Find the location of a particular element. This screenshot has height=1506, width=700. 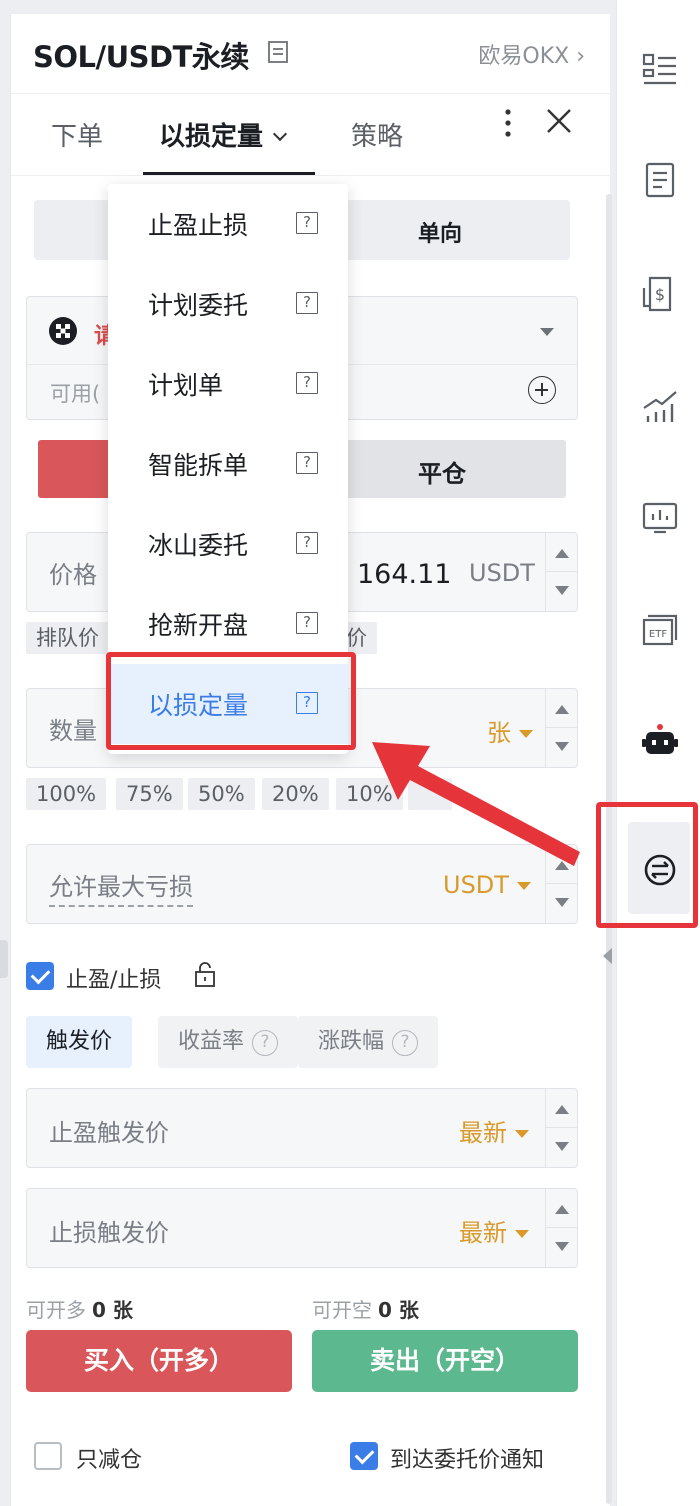

max-open-short-value: 0 张 is located at coordinates (398, 1310).